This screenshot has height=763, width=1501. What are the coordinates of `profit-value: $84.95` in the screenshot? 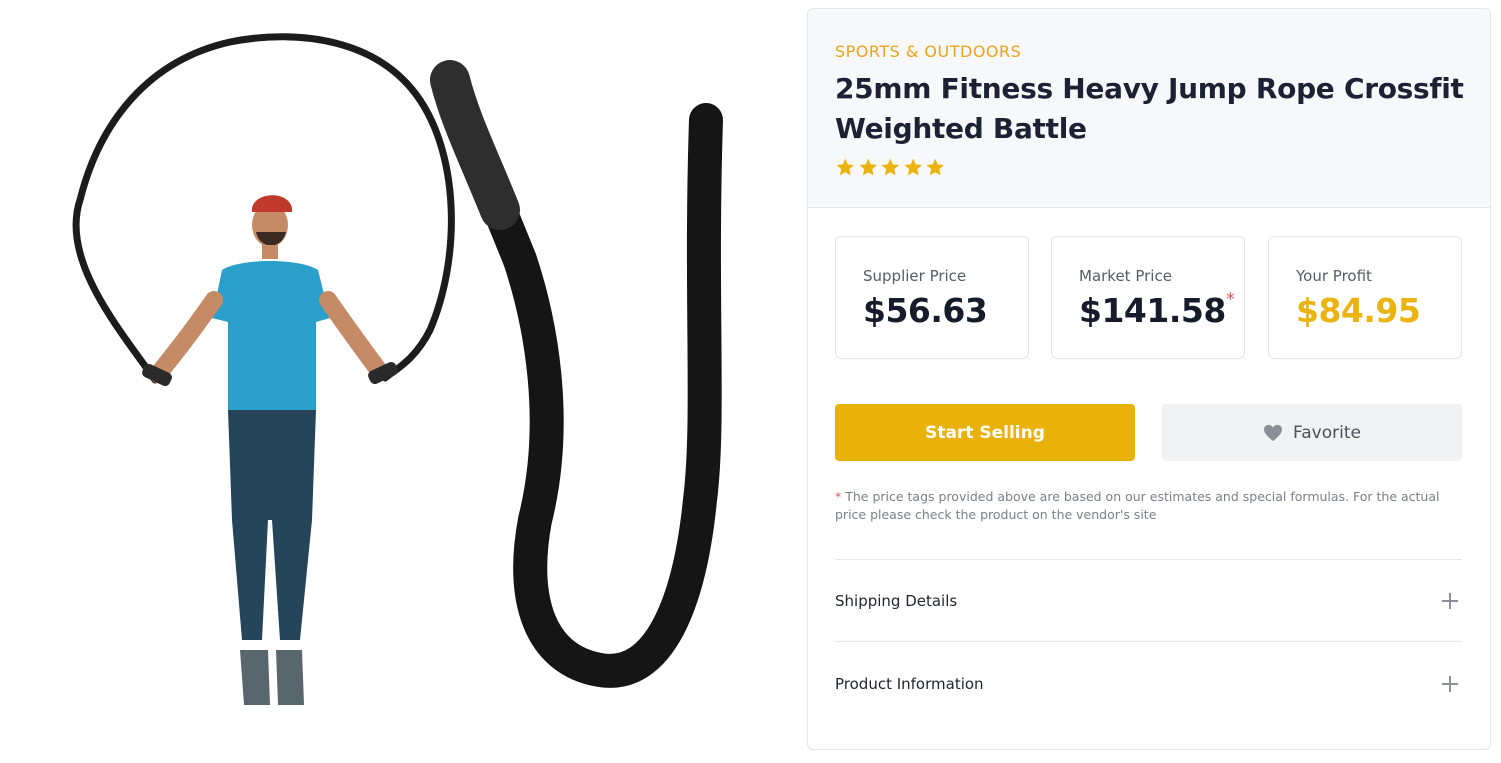 It's located at (1358, 310).